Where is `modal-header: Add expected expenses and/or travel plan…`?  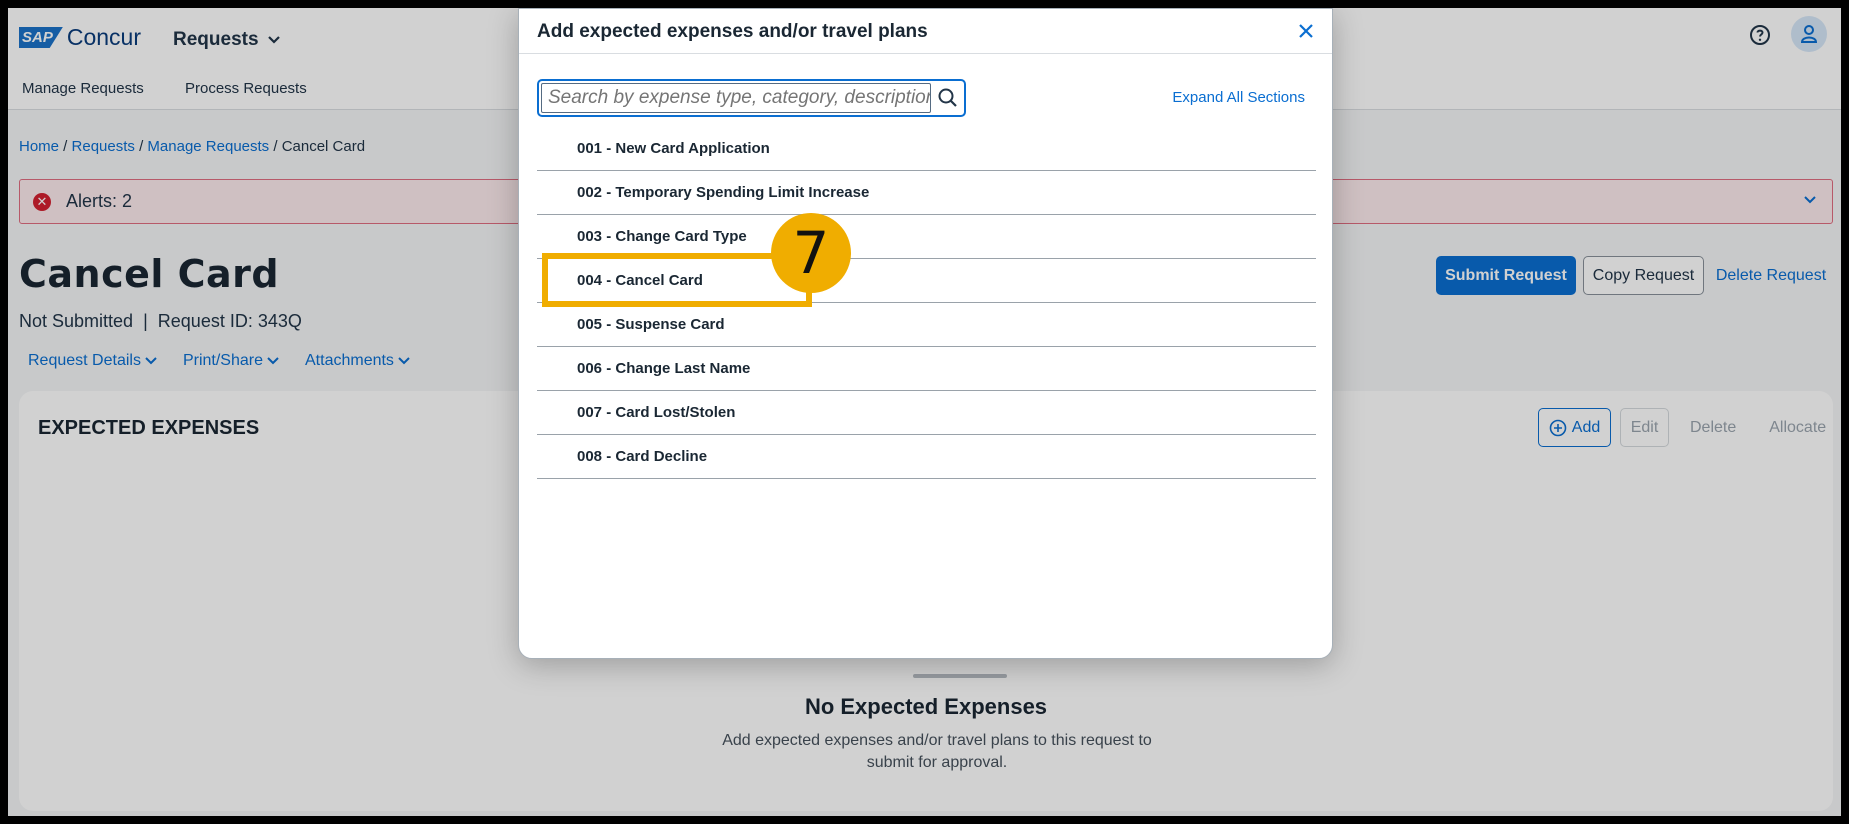 modal-header: Add expected expenses and/or travel plan… is located at coordinates (925, 31).